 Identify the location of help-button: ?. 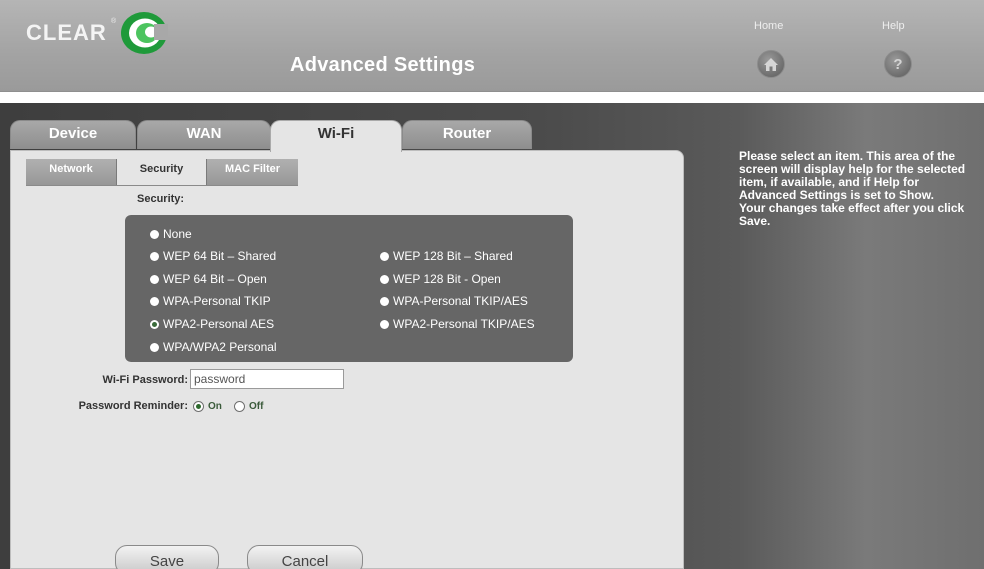
(898, 64).